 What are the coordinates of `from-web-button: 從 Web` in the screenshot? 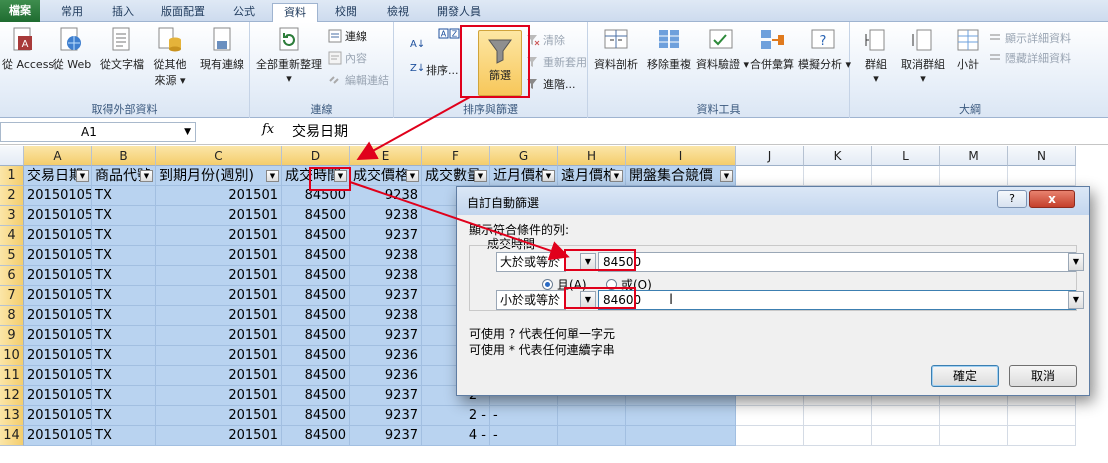 It's located at (72, 49).